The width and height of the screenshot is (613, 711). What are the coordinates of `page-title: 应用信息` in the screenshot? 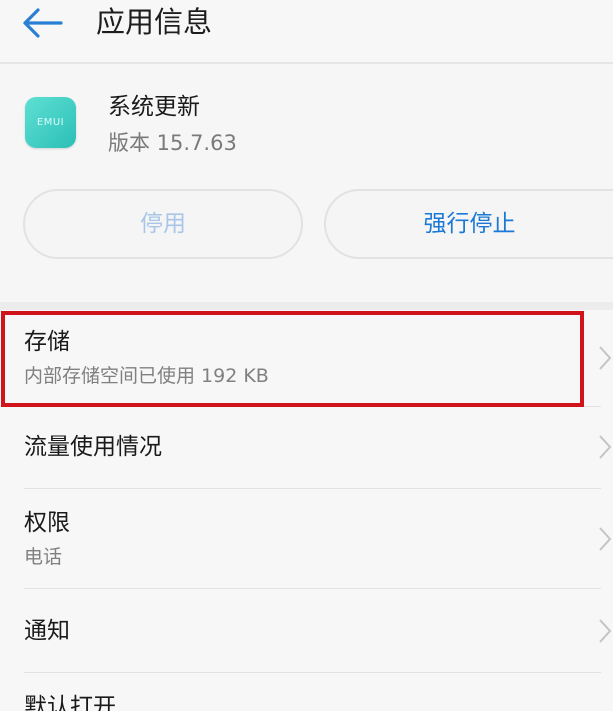 It's located at (154, 22).